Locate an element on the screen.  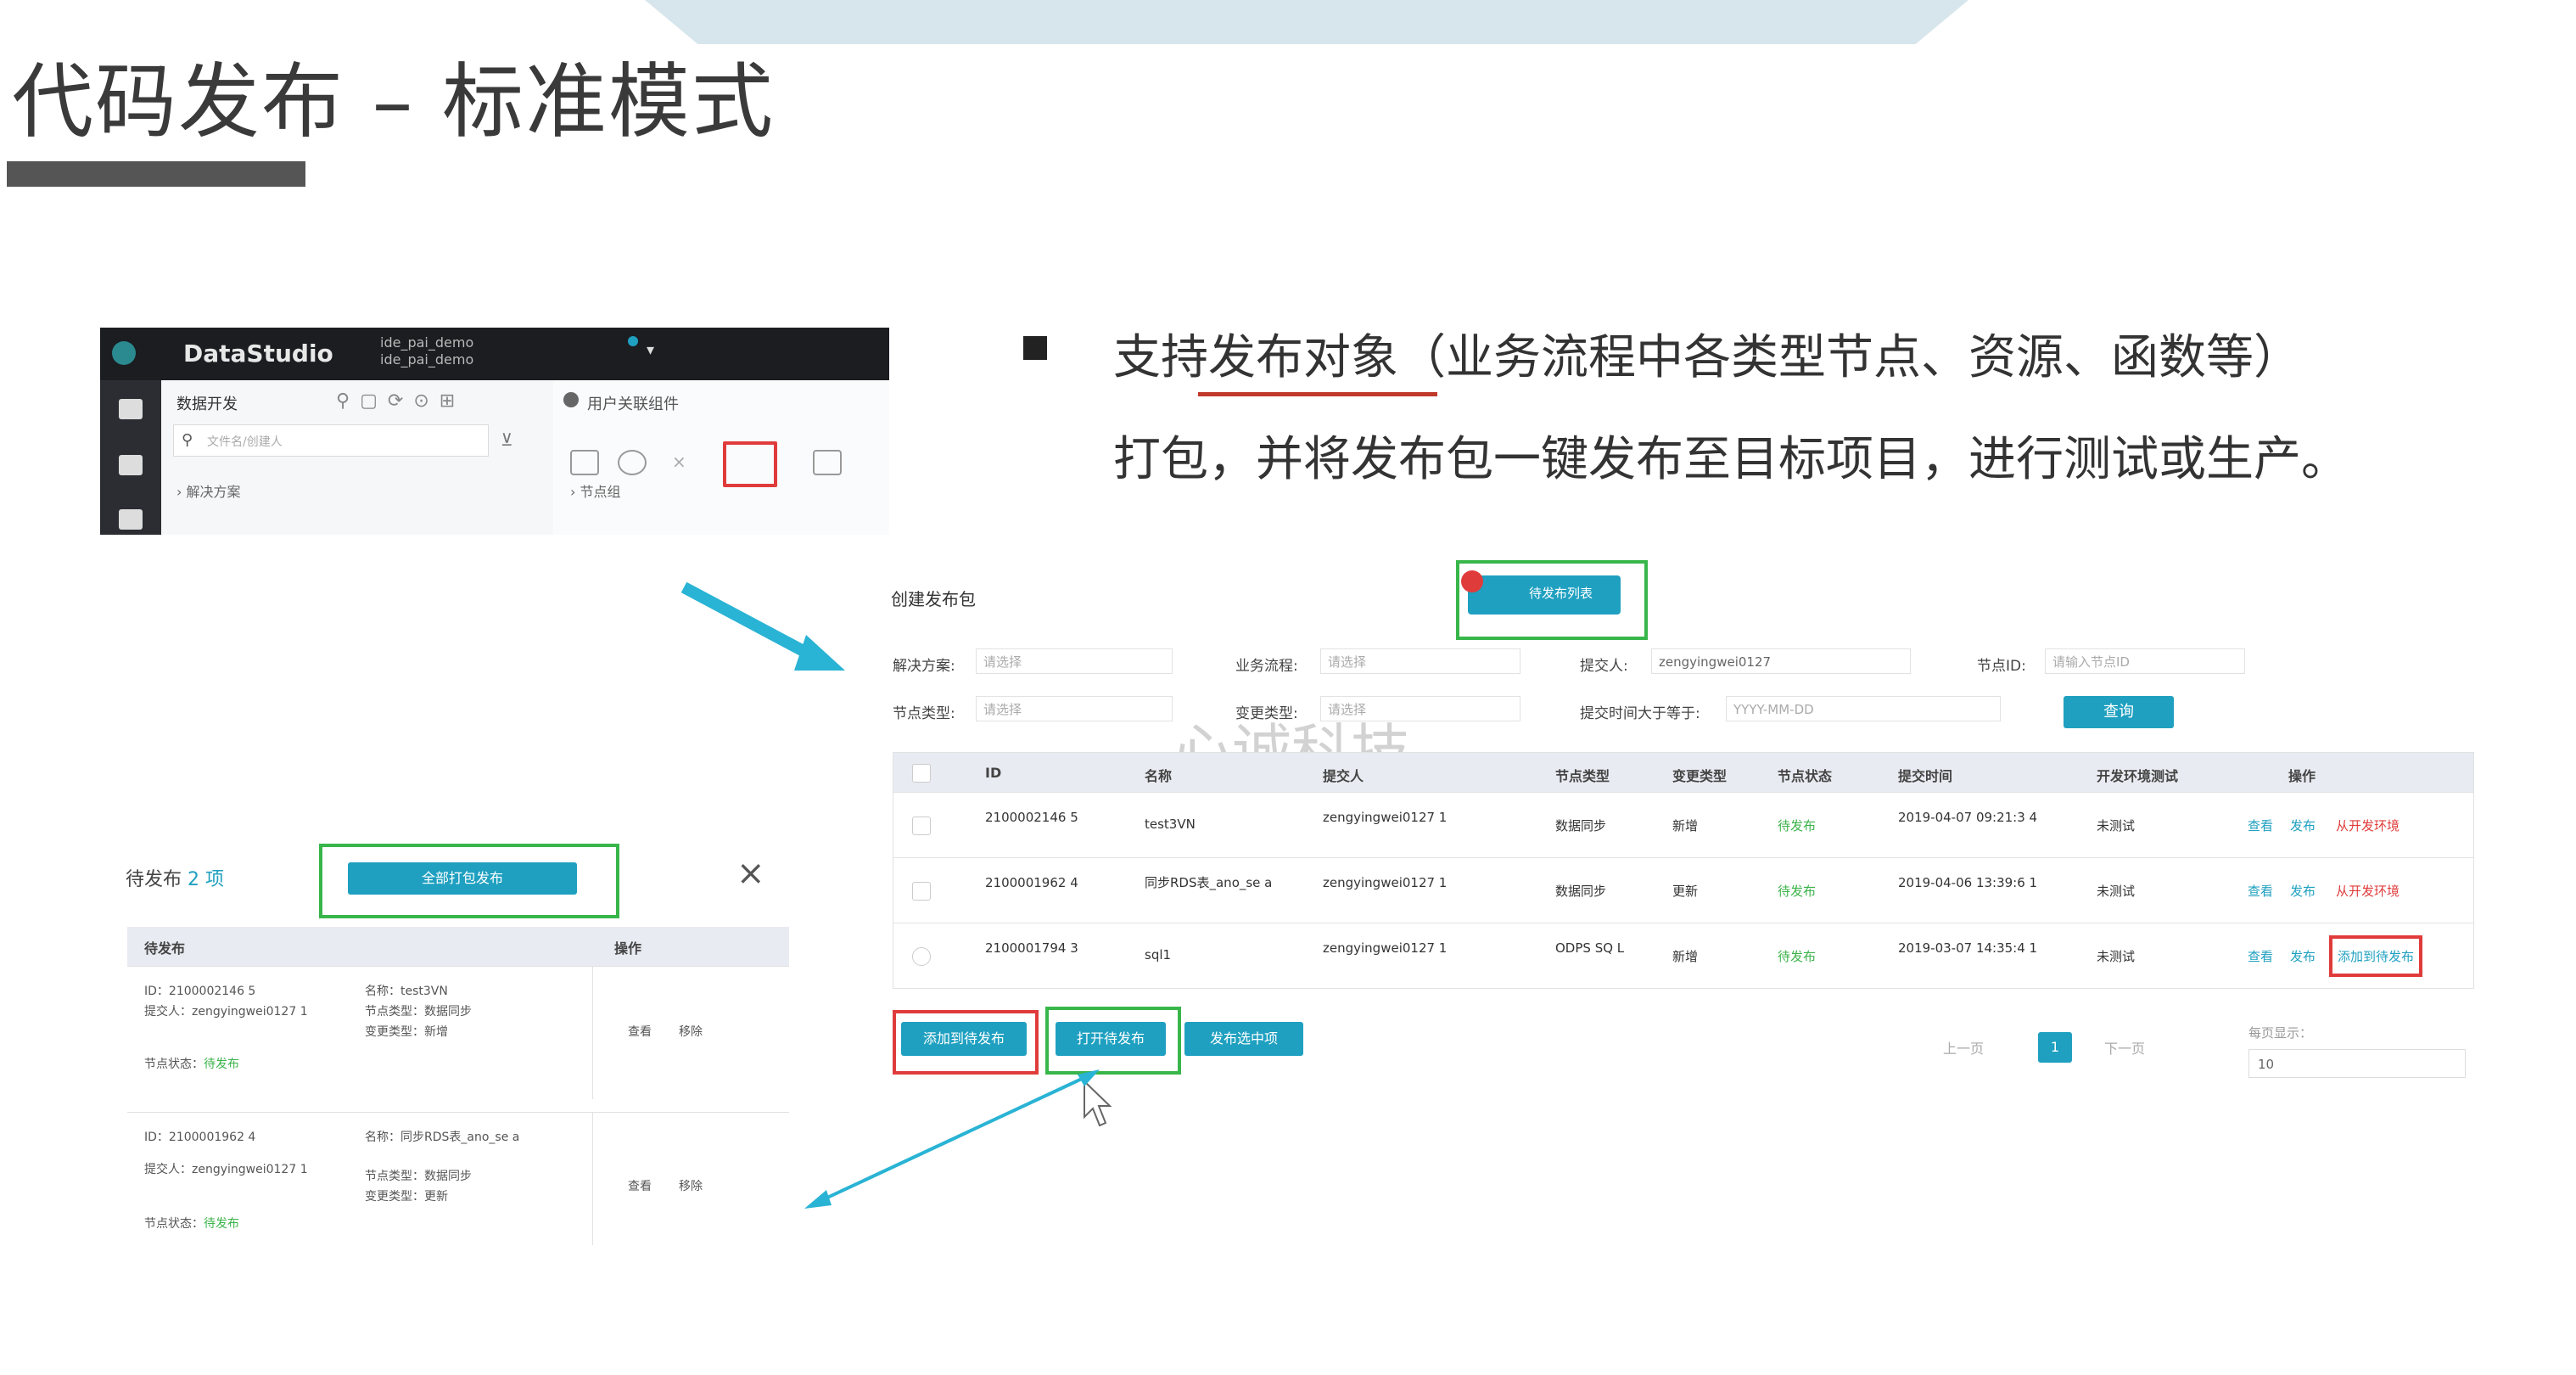
stop-icon: × is located at coordinates (679, 462).